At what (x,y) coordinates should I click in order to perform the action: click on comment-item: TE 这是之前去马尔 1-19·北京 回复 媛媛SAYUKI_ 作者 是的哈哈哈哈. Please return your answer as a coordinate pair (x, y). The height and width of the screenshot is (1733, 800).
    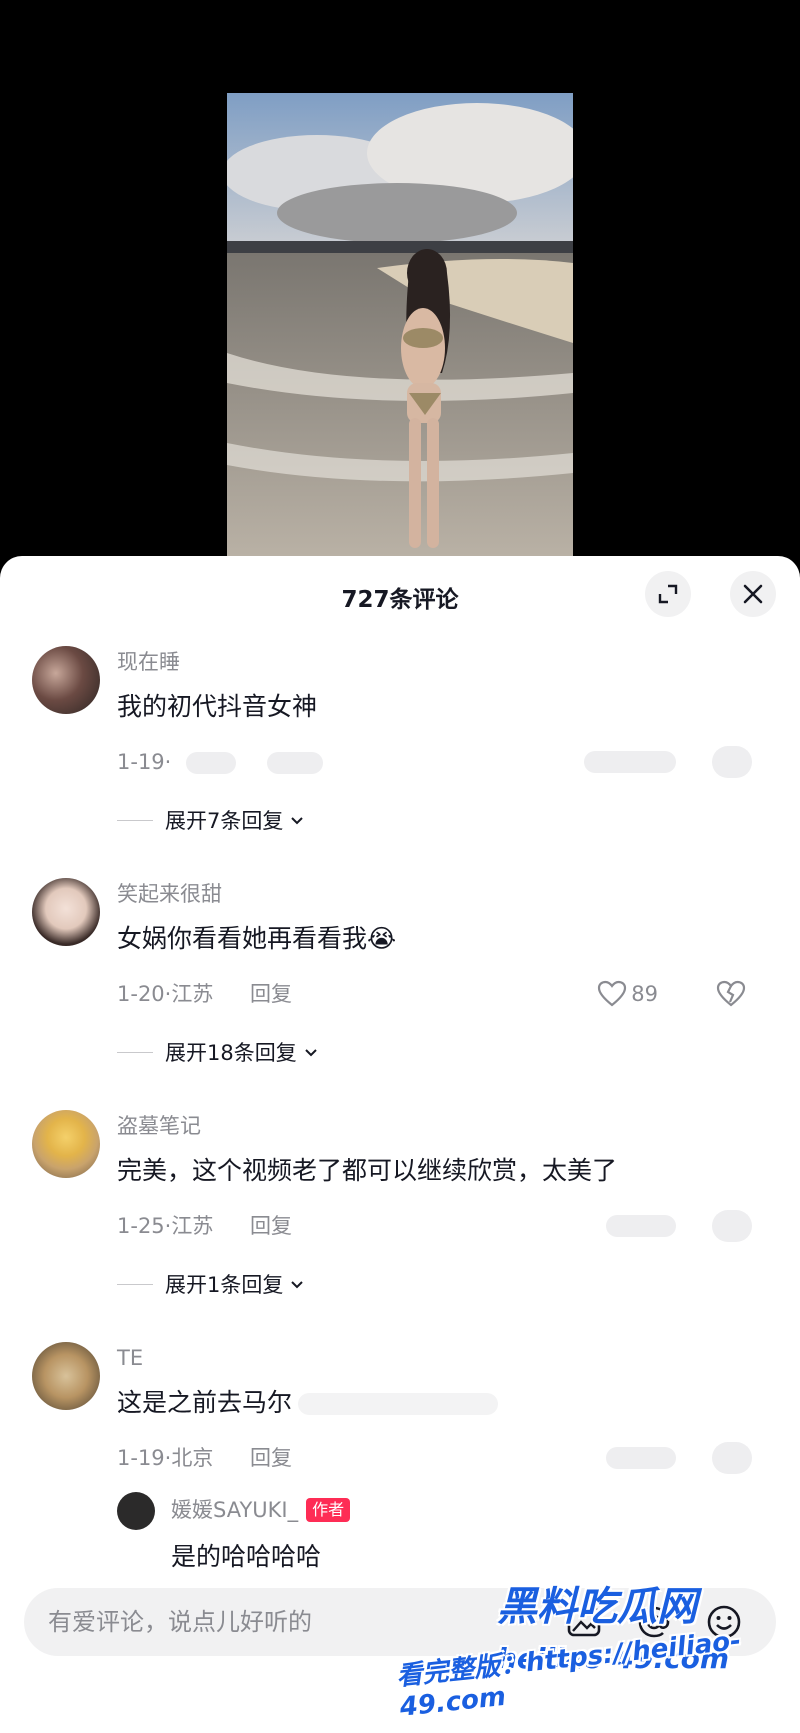
    Looking at the image, I should click on (400, 1467).